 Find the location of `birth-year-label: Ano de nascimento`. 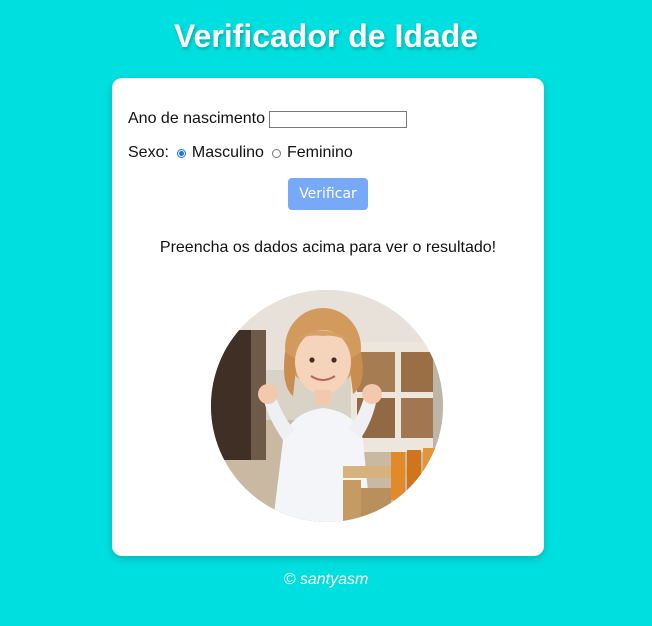

birth-year-label: Ano de nascimento is located at coordinates (196, 118).